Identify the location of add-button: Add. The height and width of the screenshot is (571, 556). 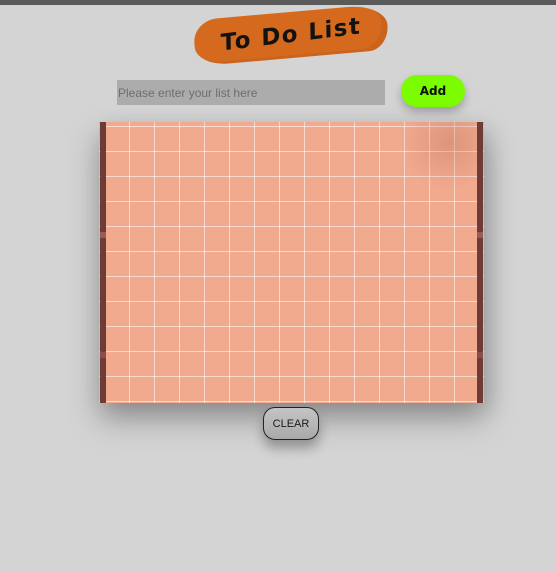
(433, 91).